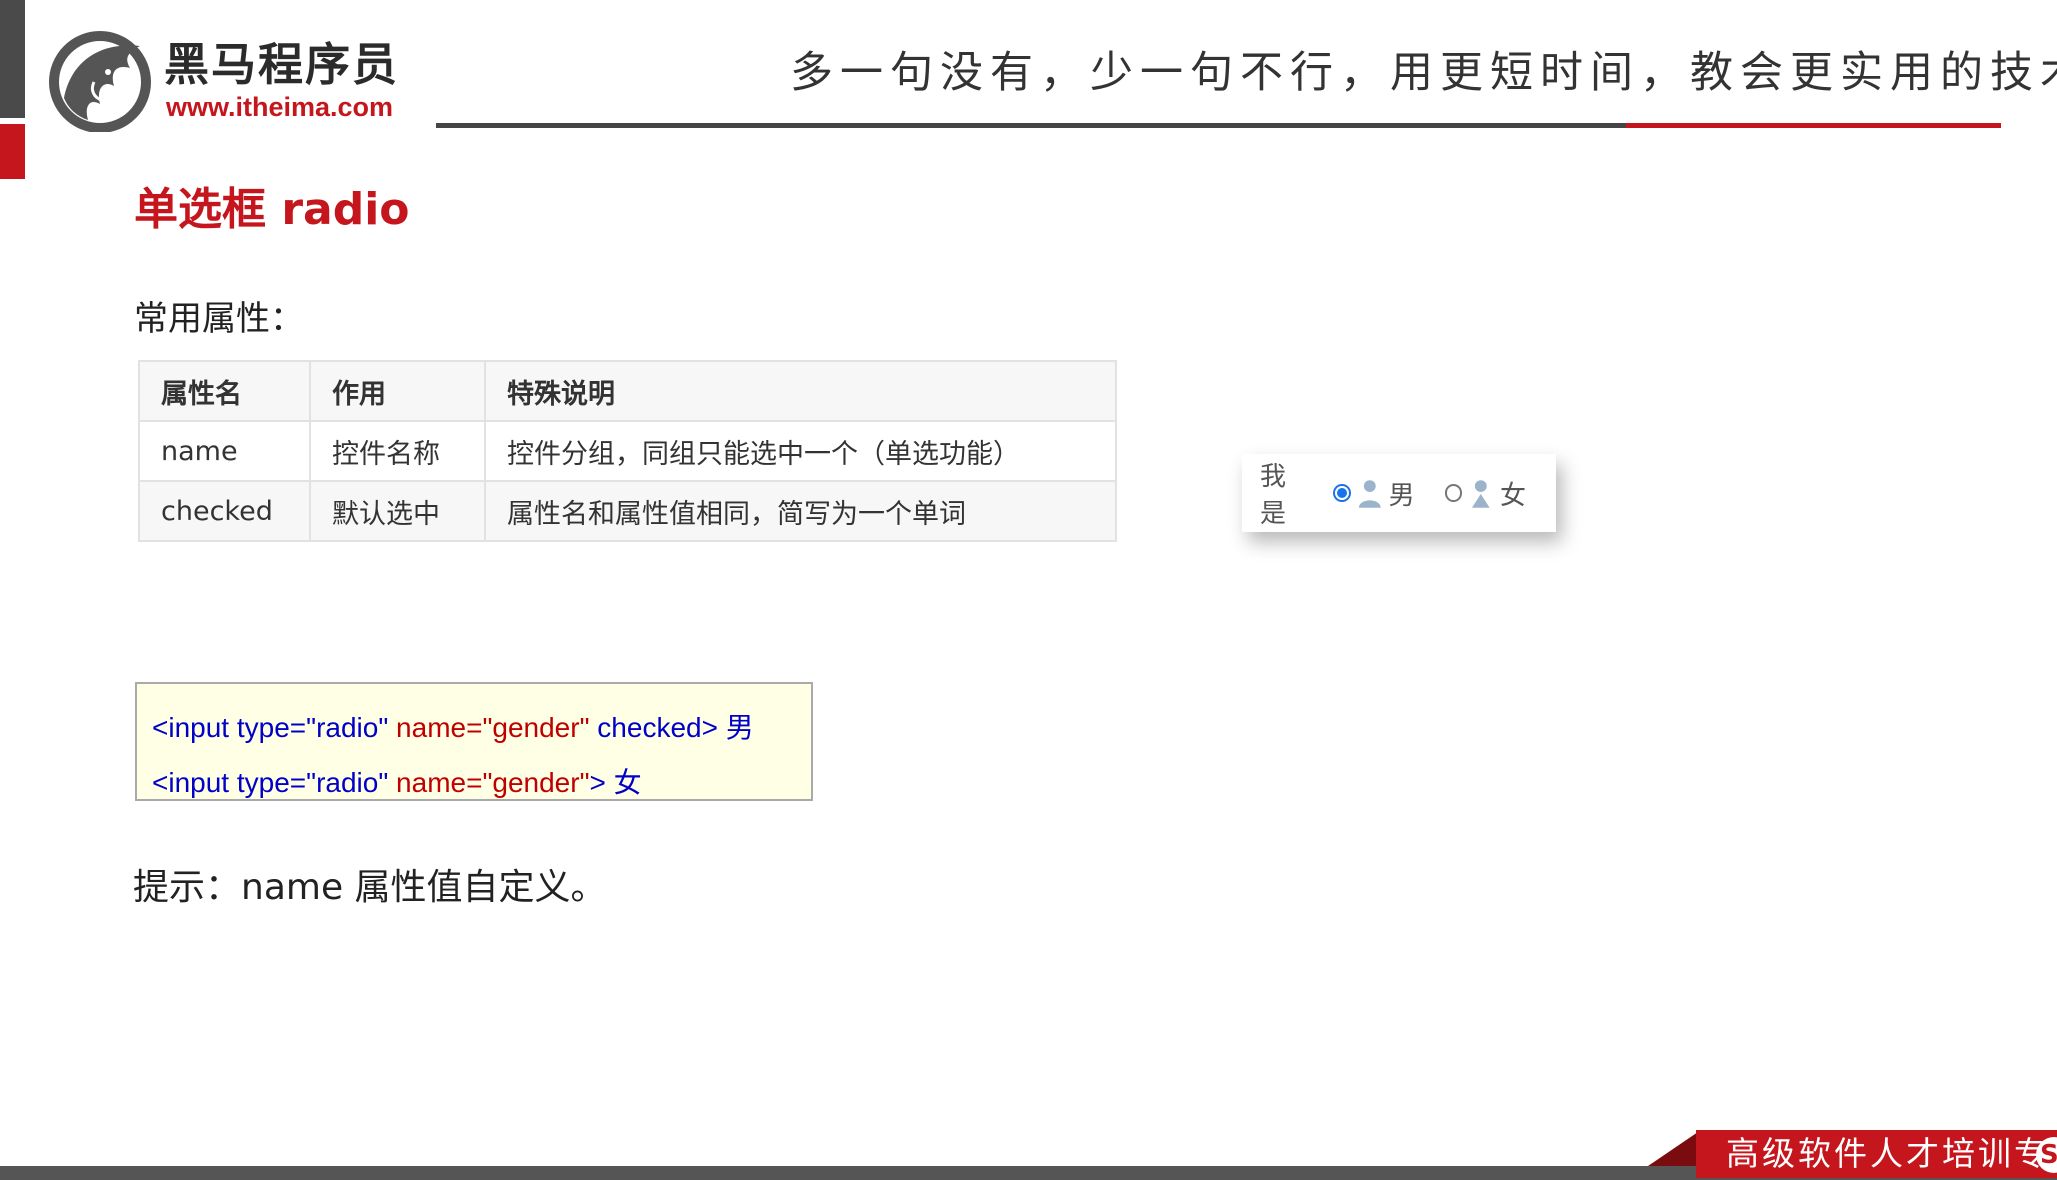  Describe the element at coordinates (1342, 493) in the screenshot. I see `radio-male` at that location.